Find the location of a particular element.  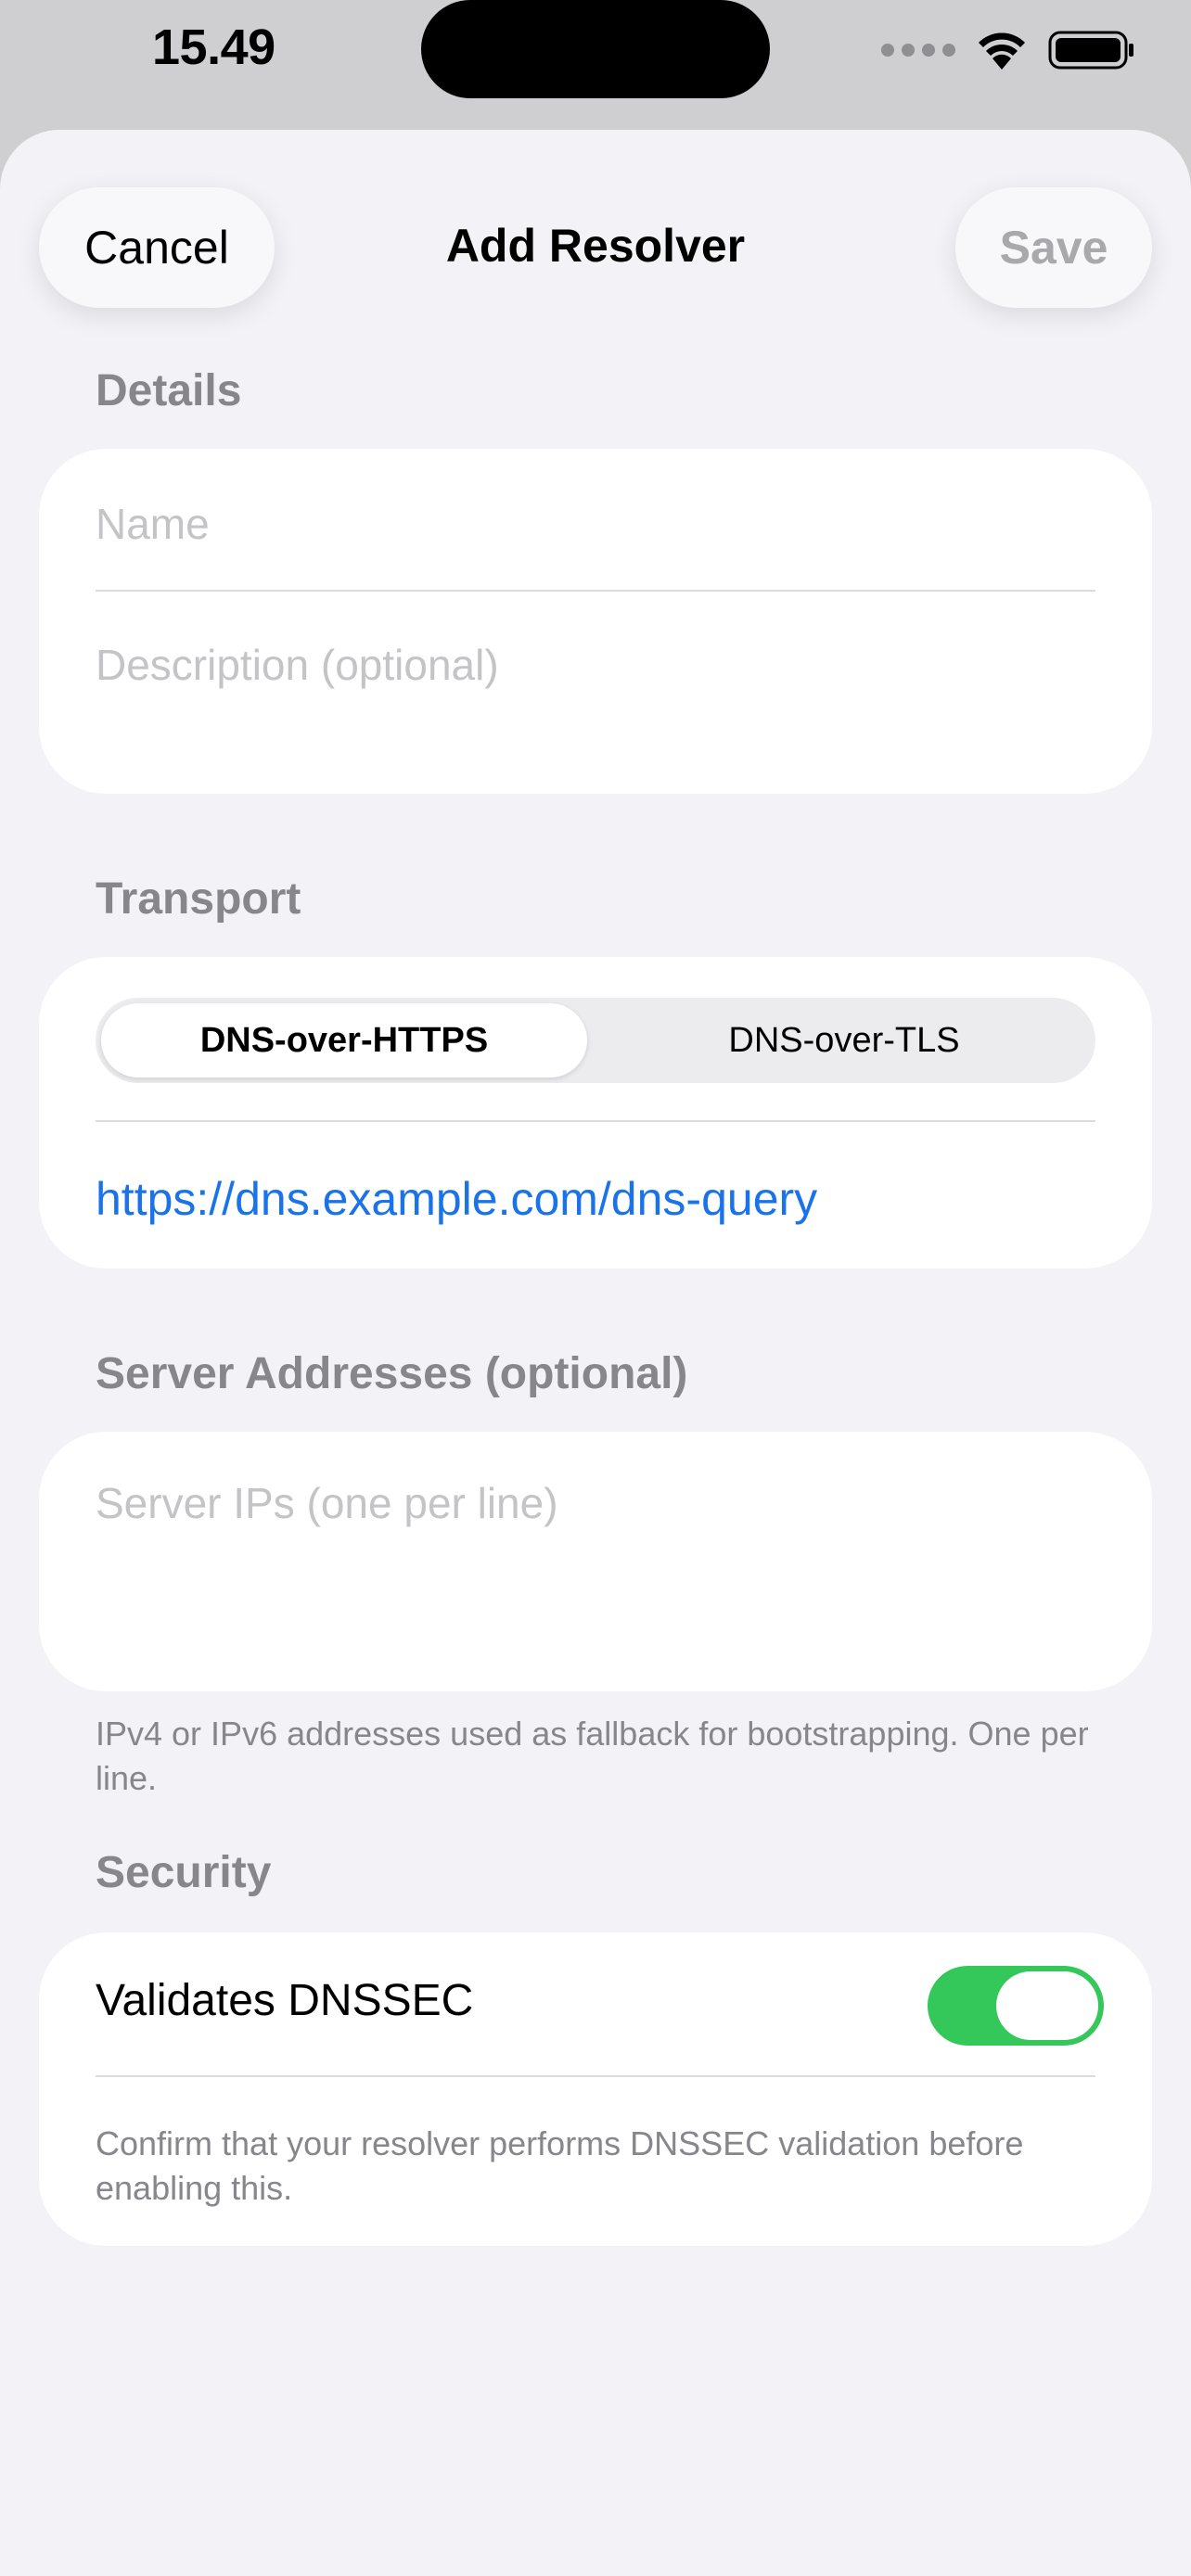

security-divider is located at coordinates (595, 2076).